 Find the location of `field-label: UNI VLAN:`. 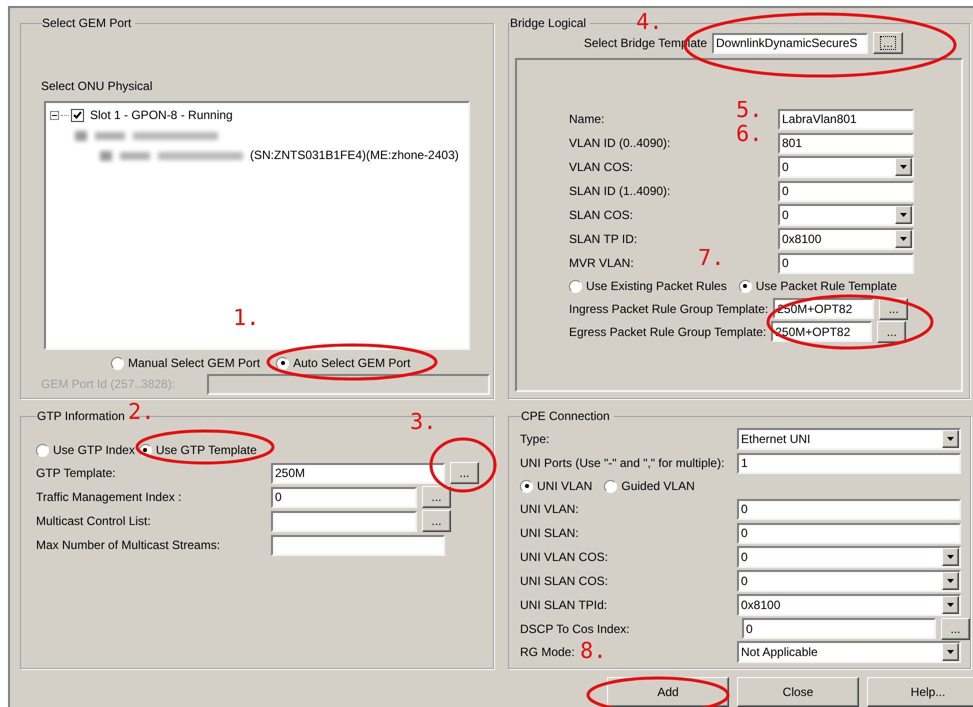

field-label: UNI VLAN: is located at coordinates (549, 509).